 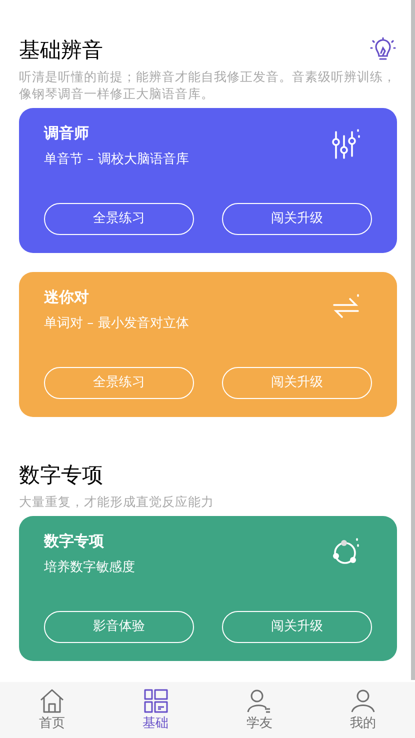 I want to click on card-action-button: 影音体验, so click(x=119, y=627).